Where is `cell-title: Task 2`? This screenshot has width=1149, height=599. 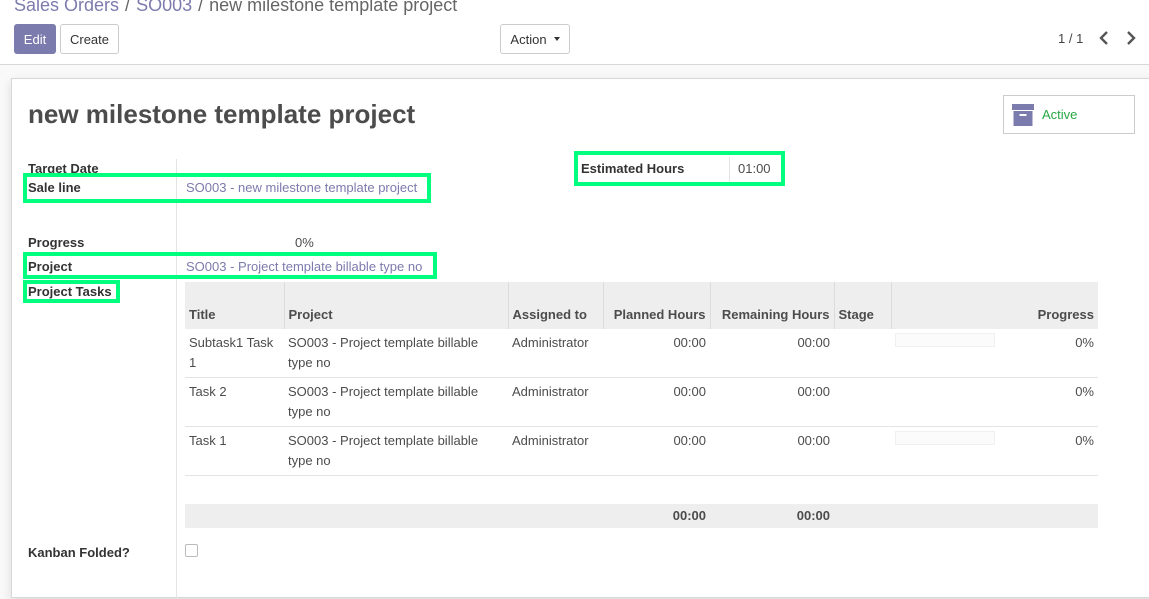 cell-title: Task 2 is located at coordinates (234, 402).